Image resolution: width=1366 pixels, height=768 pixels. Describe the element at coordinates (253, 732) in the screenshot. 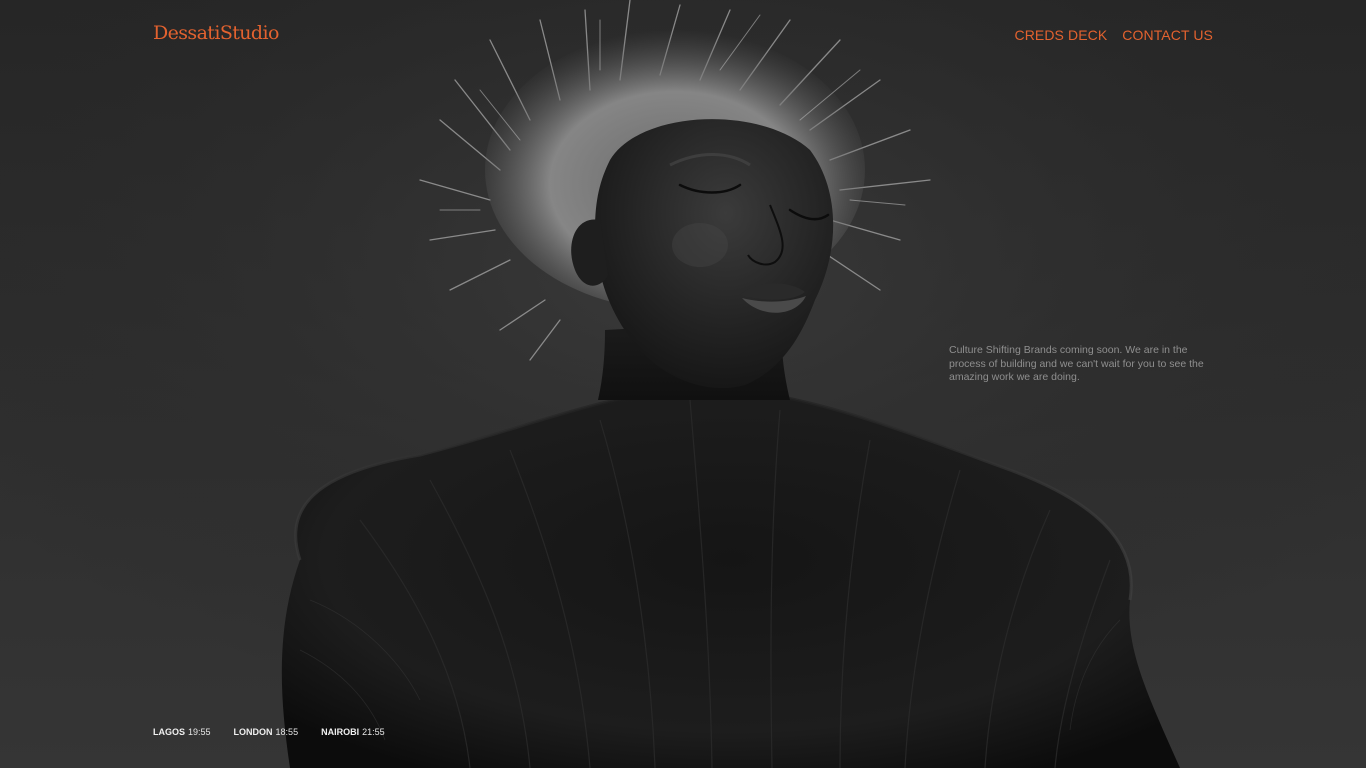

I see `clock-city-label: LONDON` at that location.